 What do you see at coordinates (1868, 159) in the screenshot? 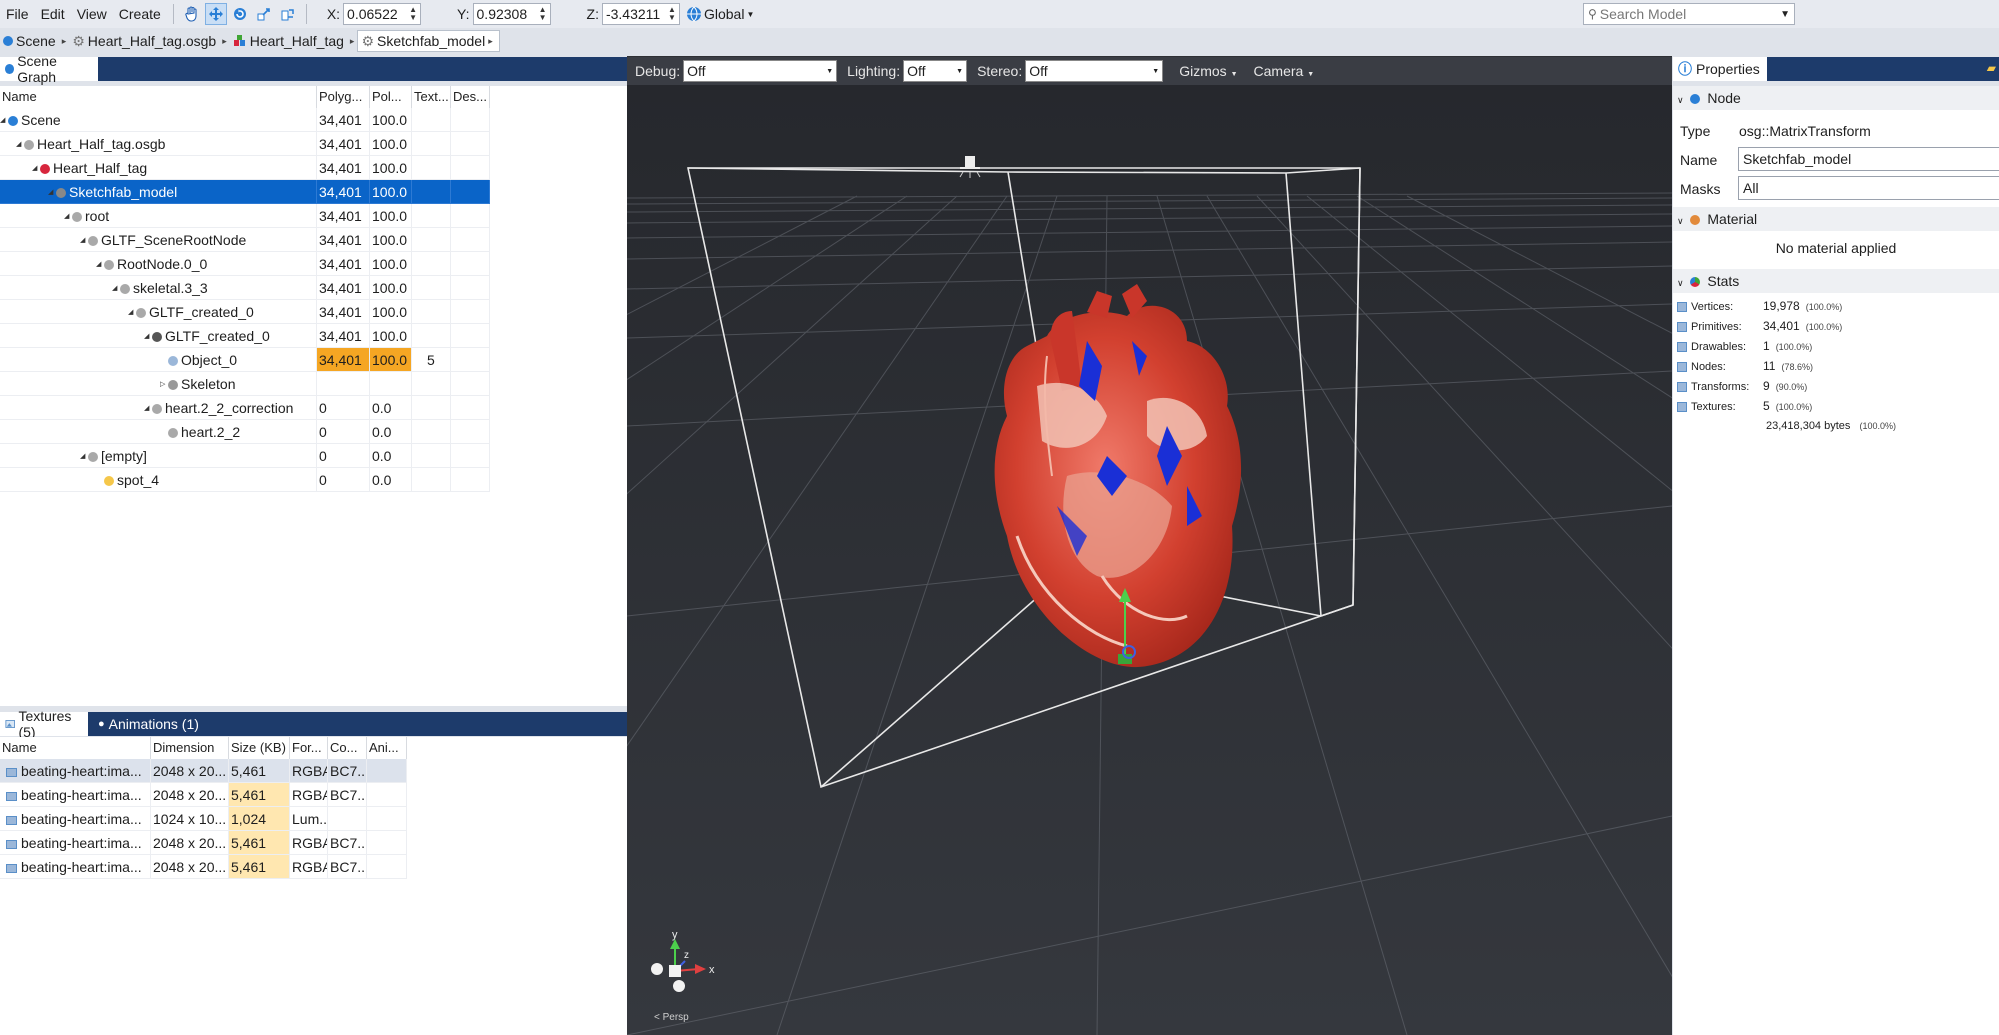
I see `name-field: Sketchfab_model` at bounding box center [1868, 159].